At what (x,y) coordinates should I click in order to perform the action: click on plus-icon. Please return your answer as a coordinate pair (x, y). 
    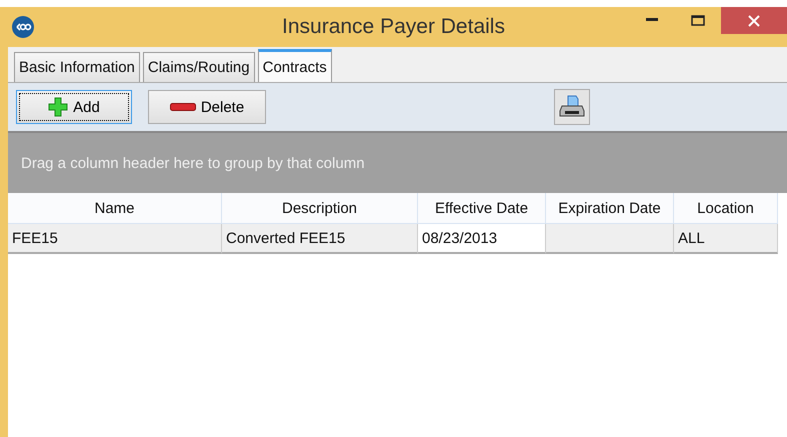
    Looking at the image, I should click on (58, 107).